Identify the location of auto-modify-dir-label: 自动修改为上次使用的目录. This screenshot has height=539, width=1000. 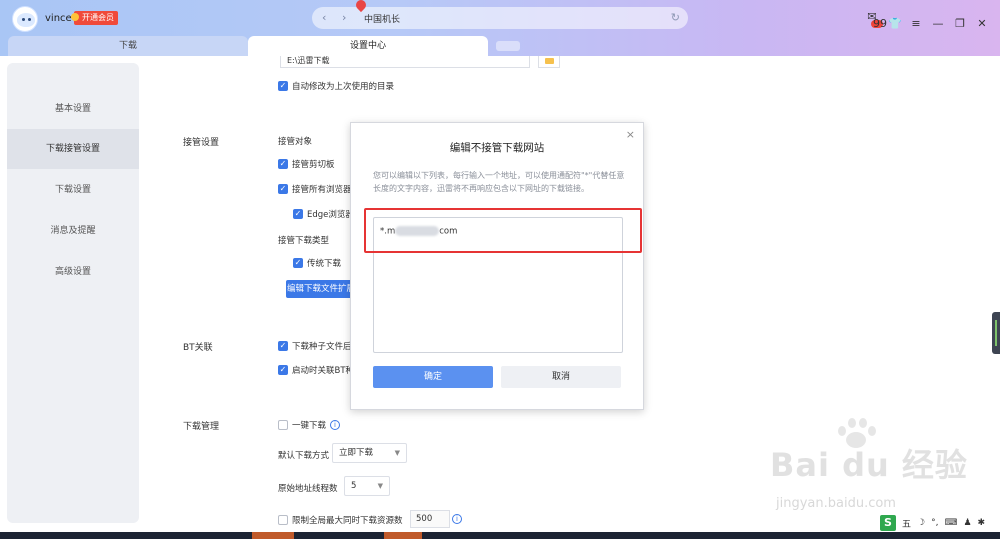
(343, 87).